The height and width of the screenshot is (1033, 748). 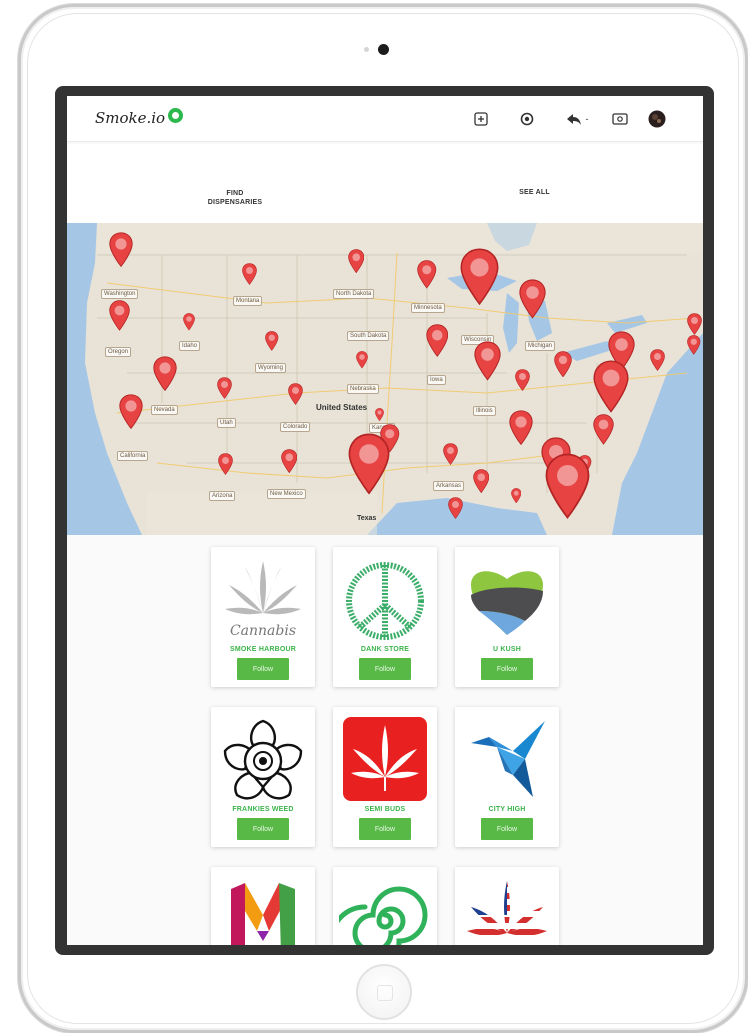 What do you see at coordinates (385, 119) in the screenshot?
I see `app-header: Smoke.io -` at bounding box center [385, 119].